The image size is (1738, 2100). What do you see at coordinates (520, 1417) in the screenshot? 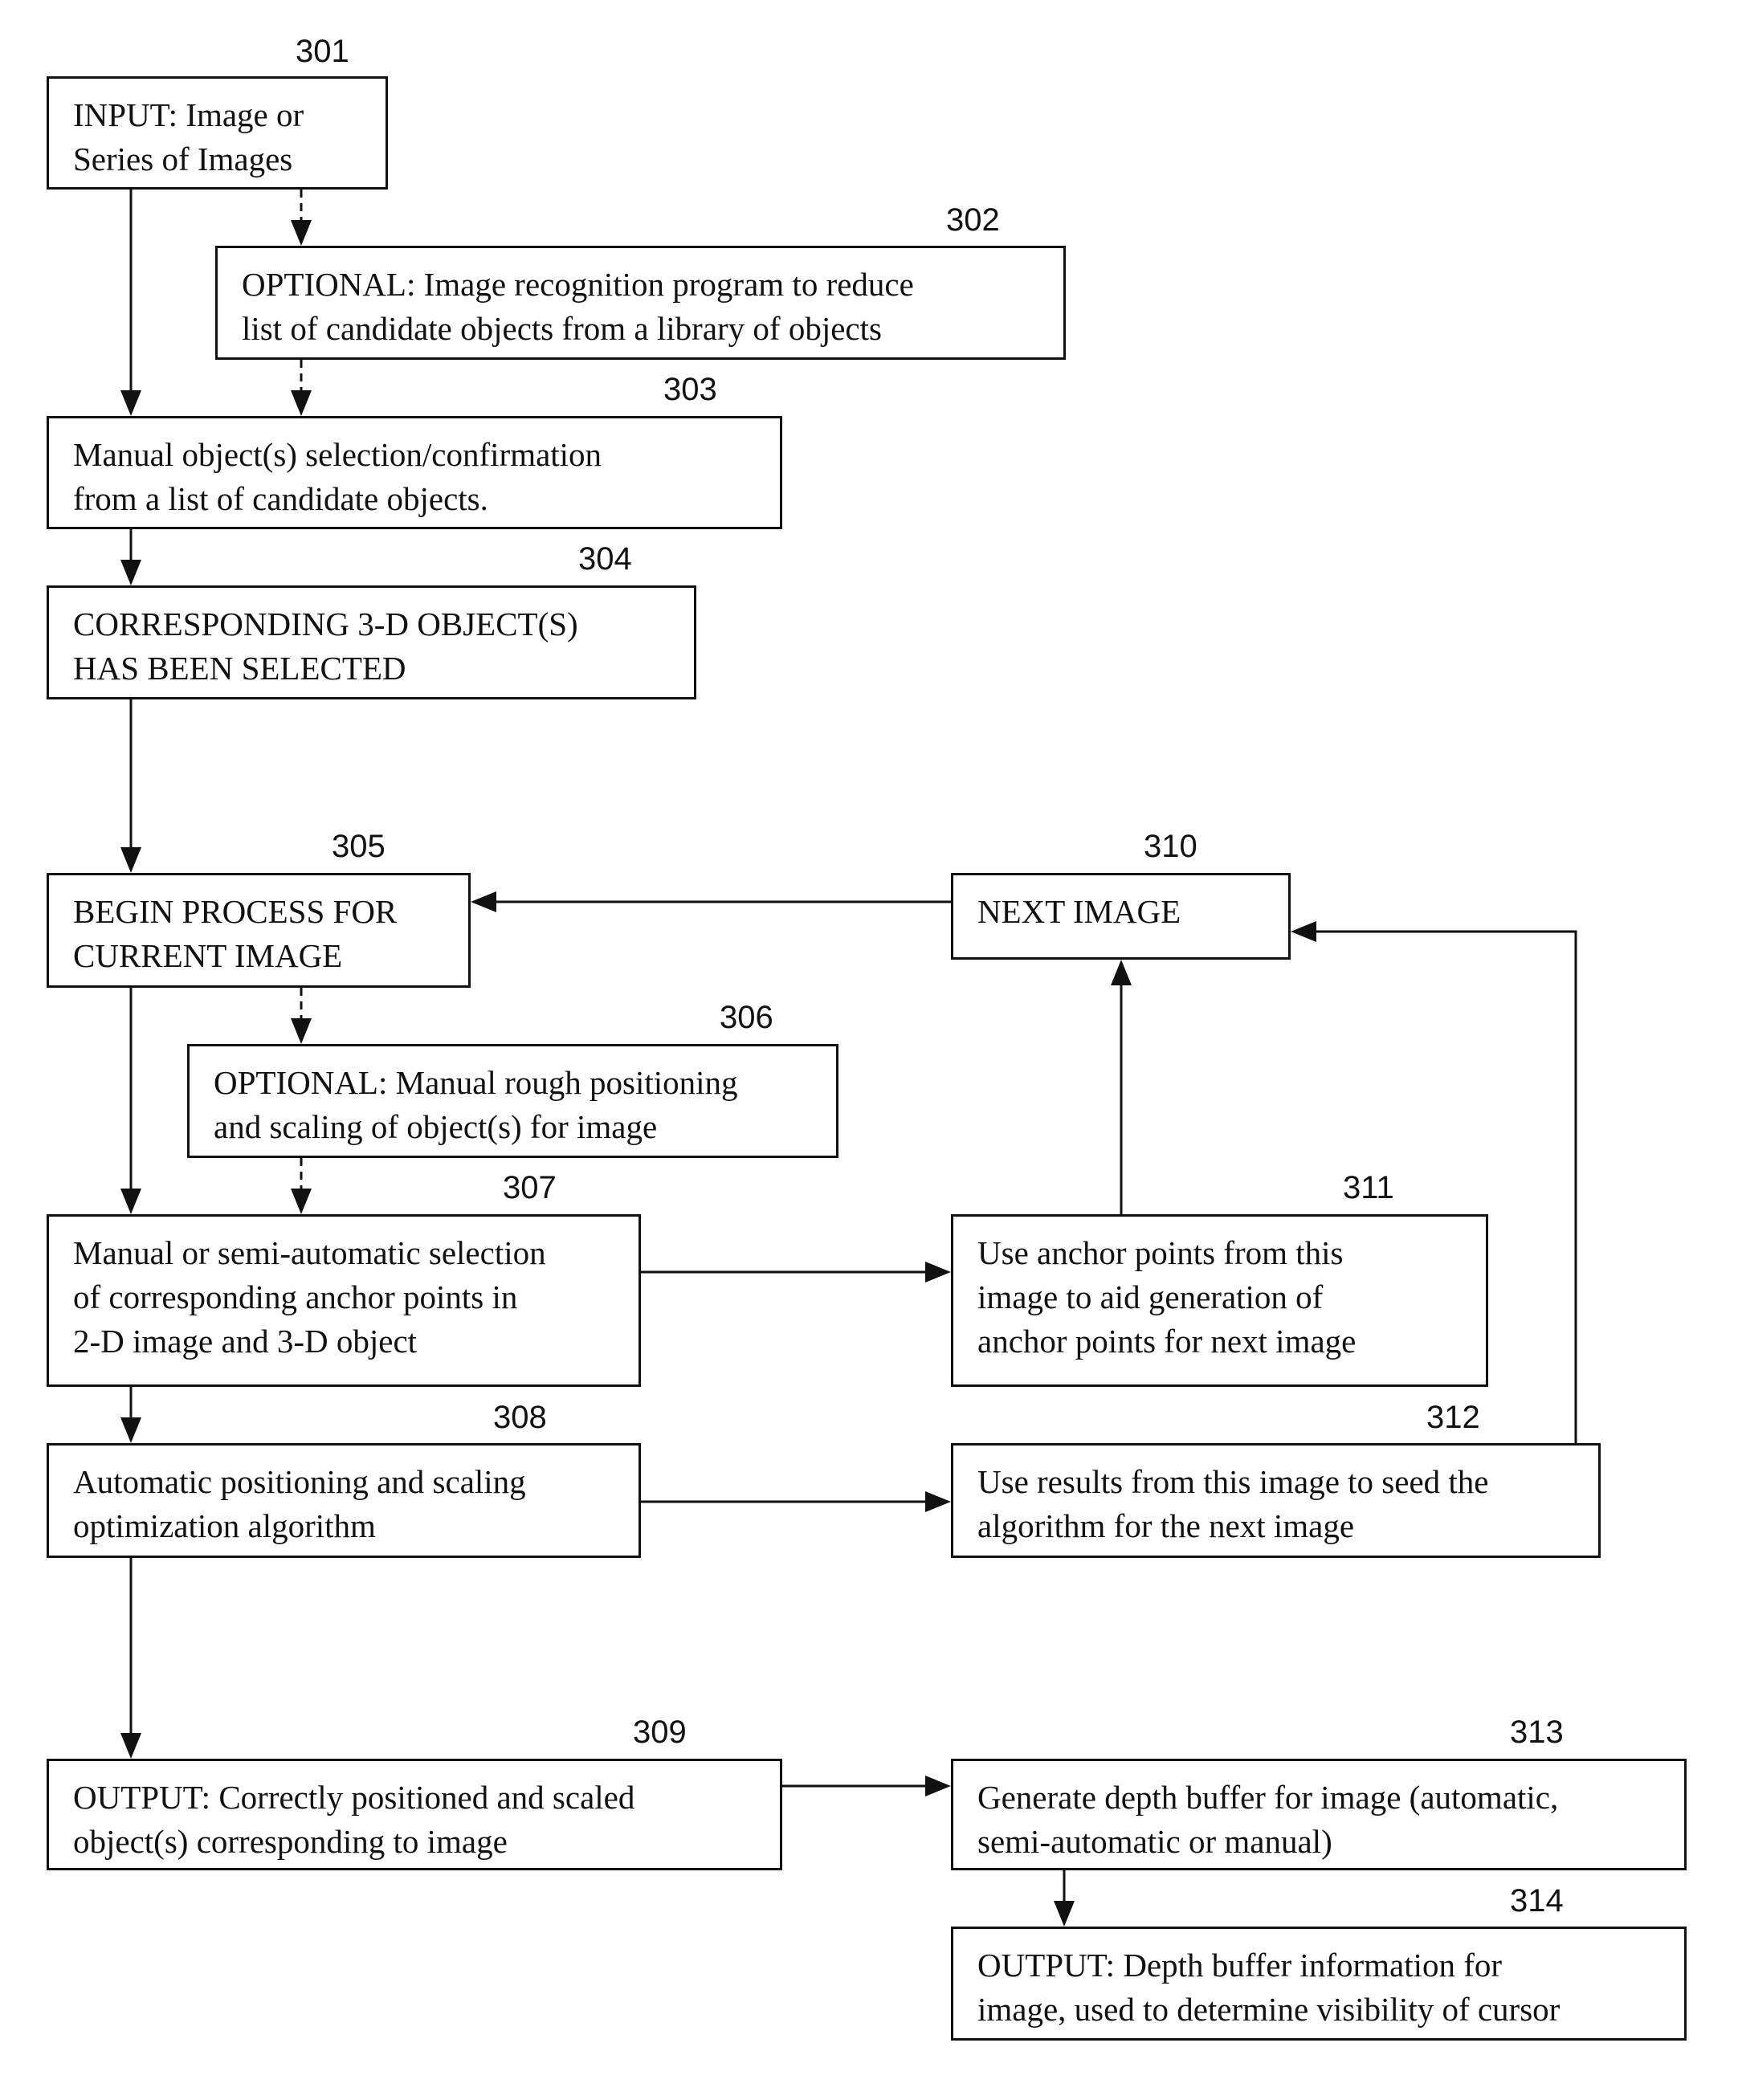
I see `ref-label-308: 308` at bounding box center [520, 1417].